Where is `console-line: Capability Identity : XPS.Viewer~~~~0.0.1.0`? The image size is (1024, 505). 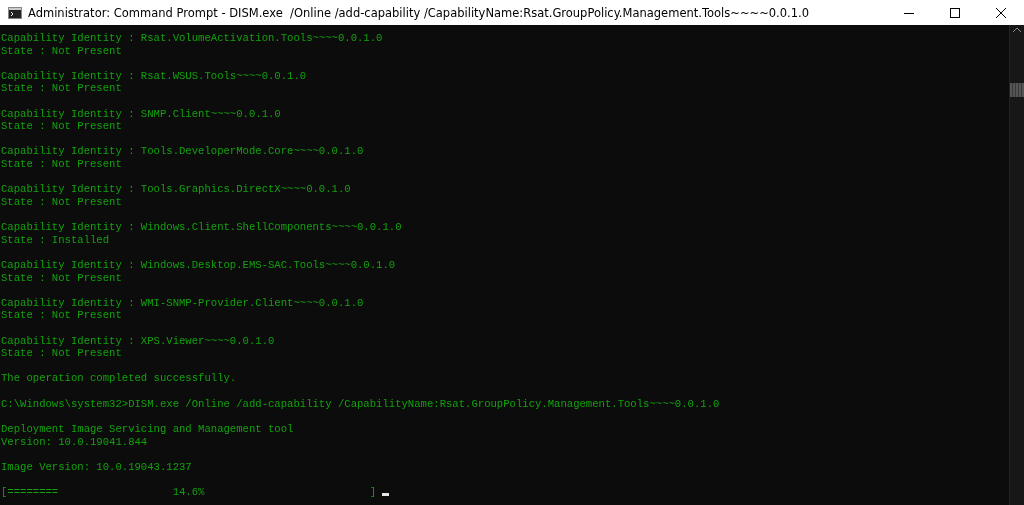 console-line: Capability Identity : XPS.Viewer~~~~0.0.1.0 is located at coordinates (138, 340).